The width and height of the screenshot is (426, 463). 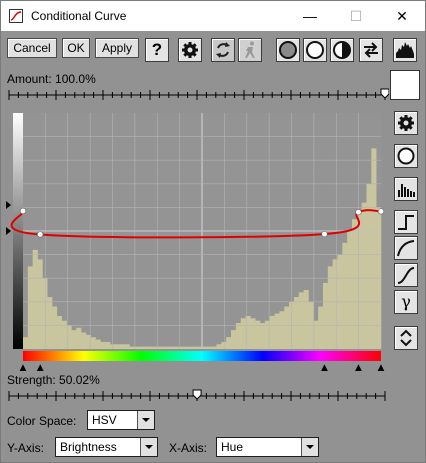 What do you see at coordinates (315, 50) in the screenshot?
I see `mode-white-button` at bounding box center [315, 50].